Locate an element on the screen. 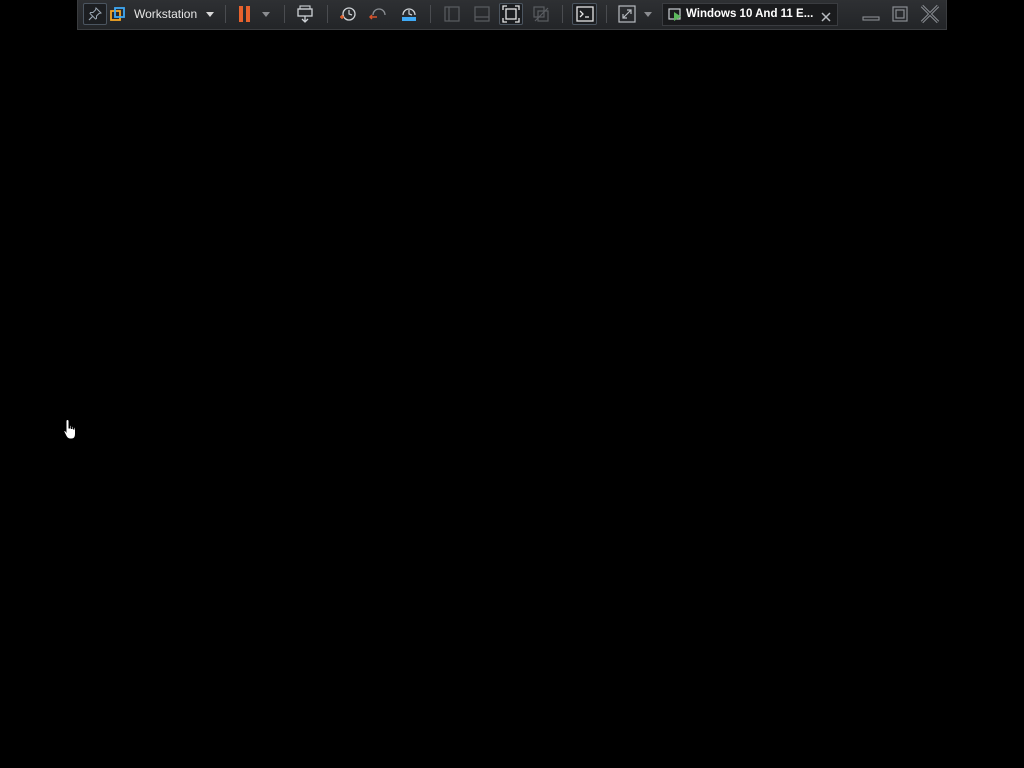  workstation-menu-button: Workstation is located at coordinates (164, 14).